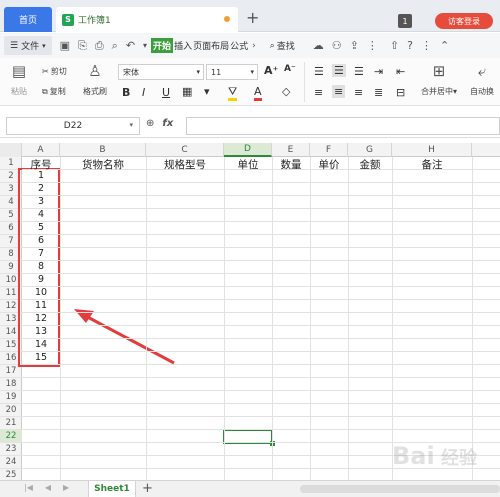  Describe the element at coordinates (258, 93) in the screenshot. I see `font-color-icon: A` at that location.